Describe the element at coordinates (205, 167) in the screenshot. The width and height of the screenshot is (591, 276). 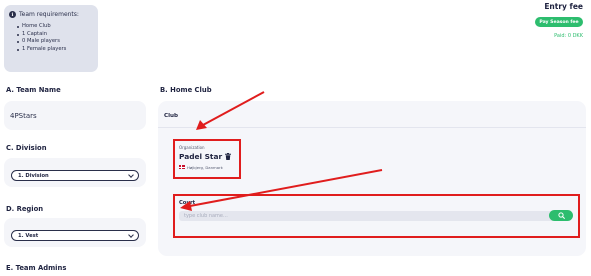
I see `organization-location: Højbjerg, Danmark` at that location.